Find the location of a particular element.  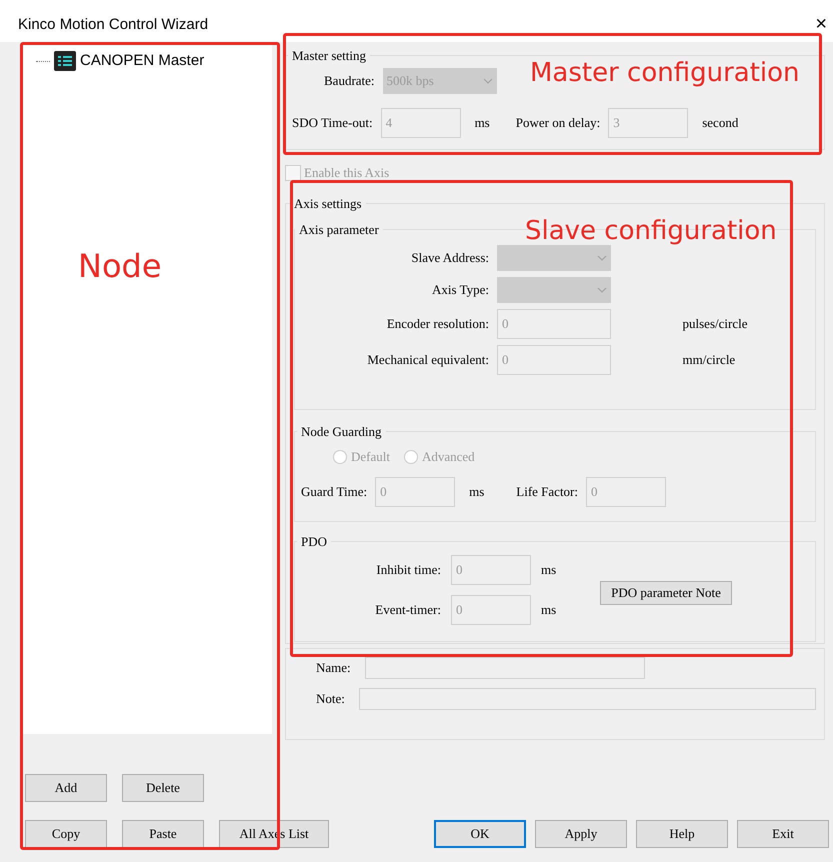

field-label: Life Factor: is located at coordinates (547, 491).